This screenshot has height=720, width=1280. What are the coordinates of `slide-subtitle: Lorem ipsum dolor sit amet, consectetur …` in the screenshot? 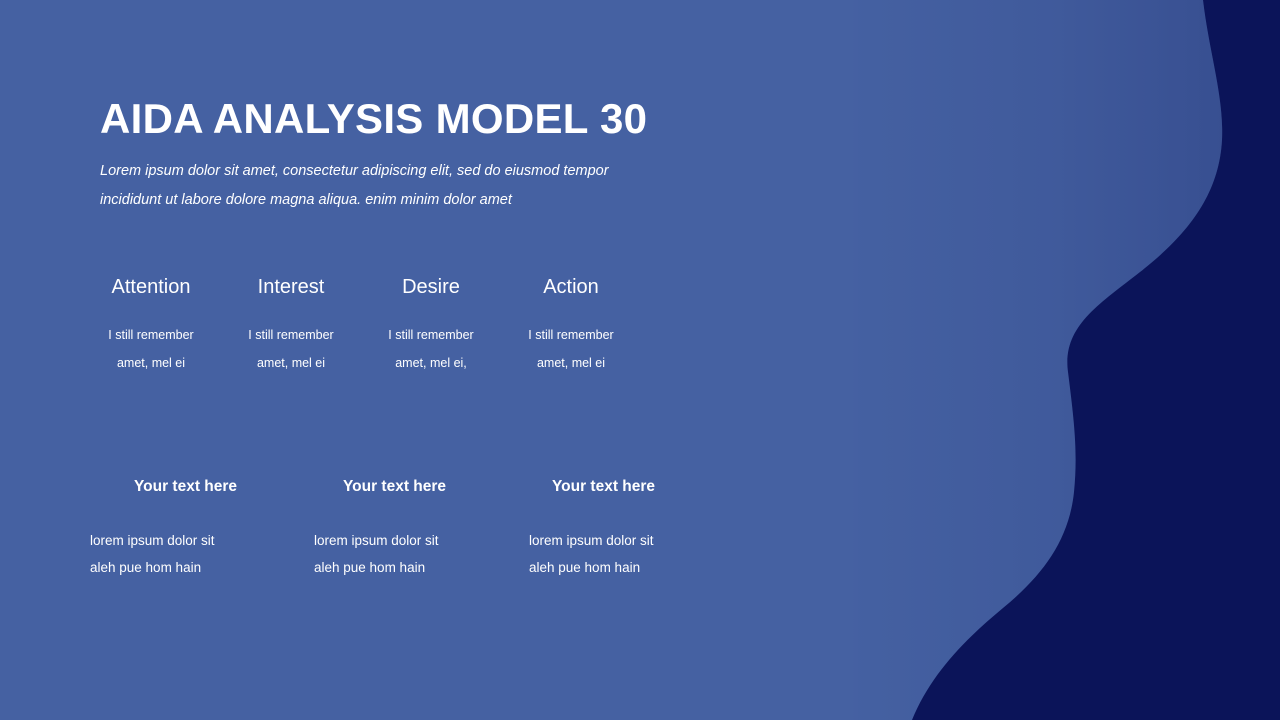 It's located at (372, 185).